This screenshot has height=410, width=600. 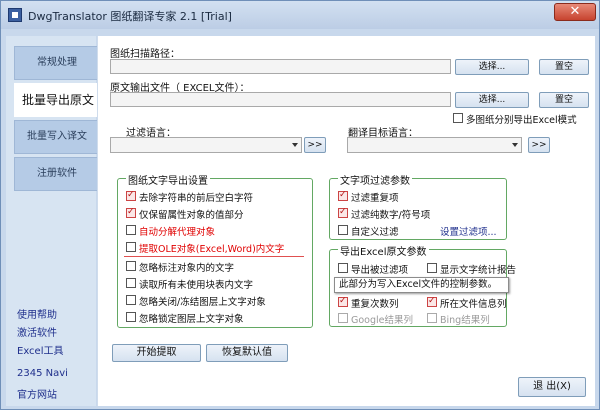 What do you see at coordinates (434, 145) in the screenshot?
I see `target-language-select` at bounding box center [434, 145].